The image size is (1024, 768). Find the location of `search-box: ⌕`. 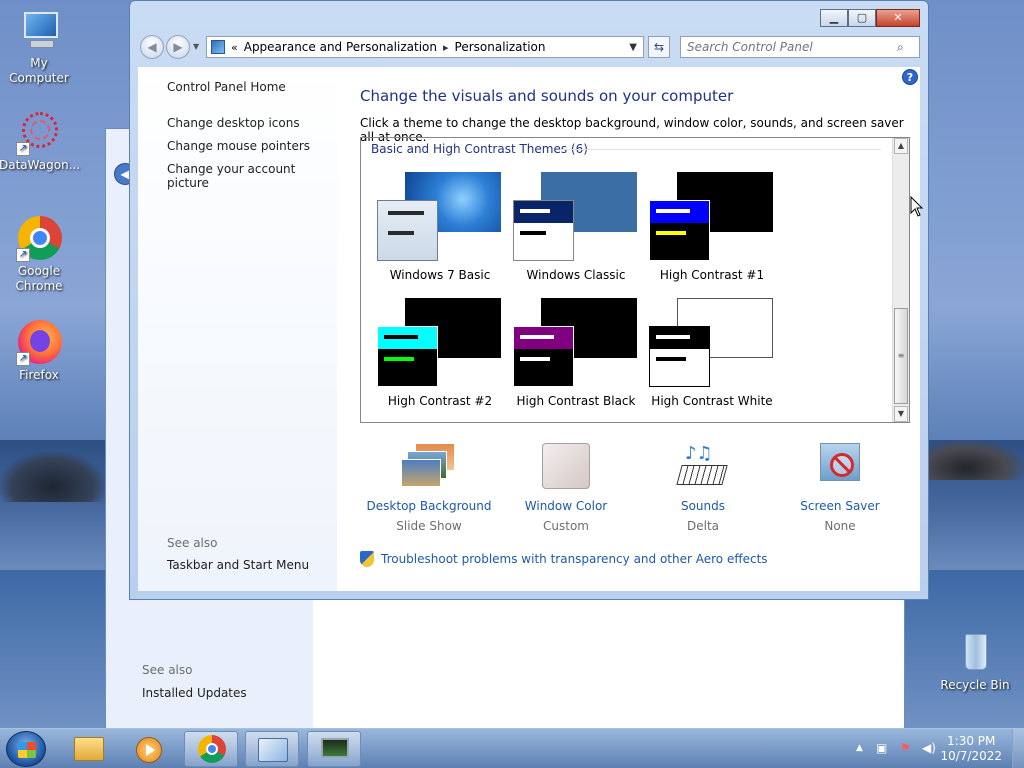

search-box: ⌕ is located at coordinates (800, 47).